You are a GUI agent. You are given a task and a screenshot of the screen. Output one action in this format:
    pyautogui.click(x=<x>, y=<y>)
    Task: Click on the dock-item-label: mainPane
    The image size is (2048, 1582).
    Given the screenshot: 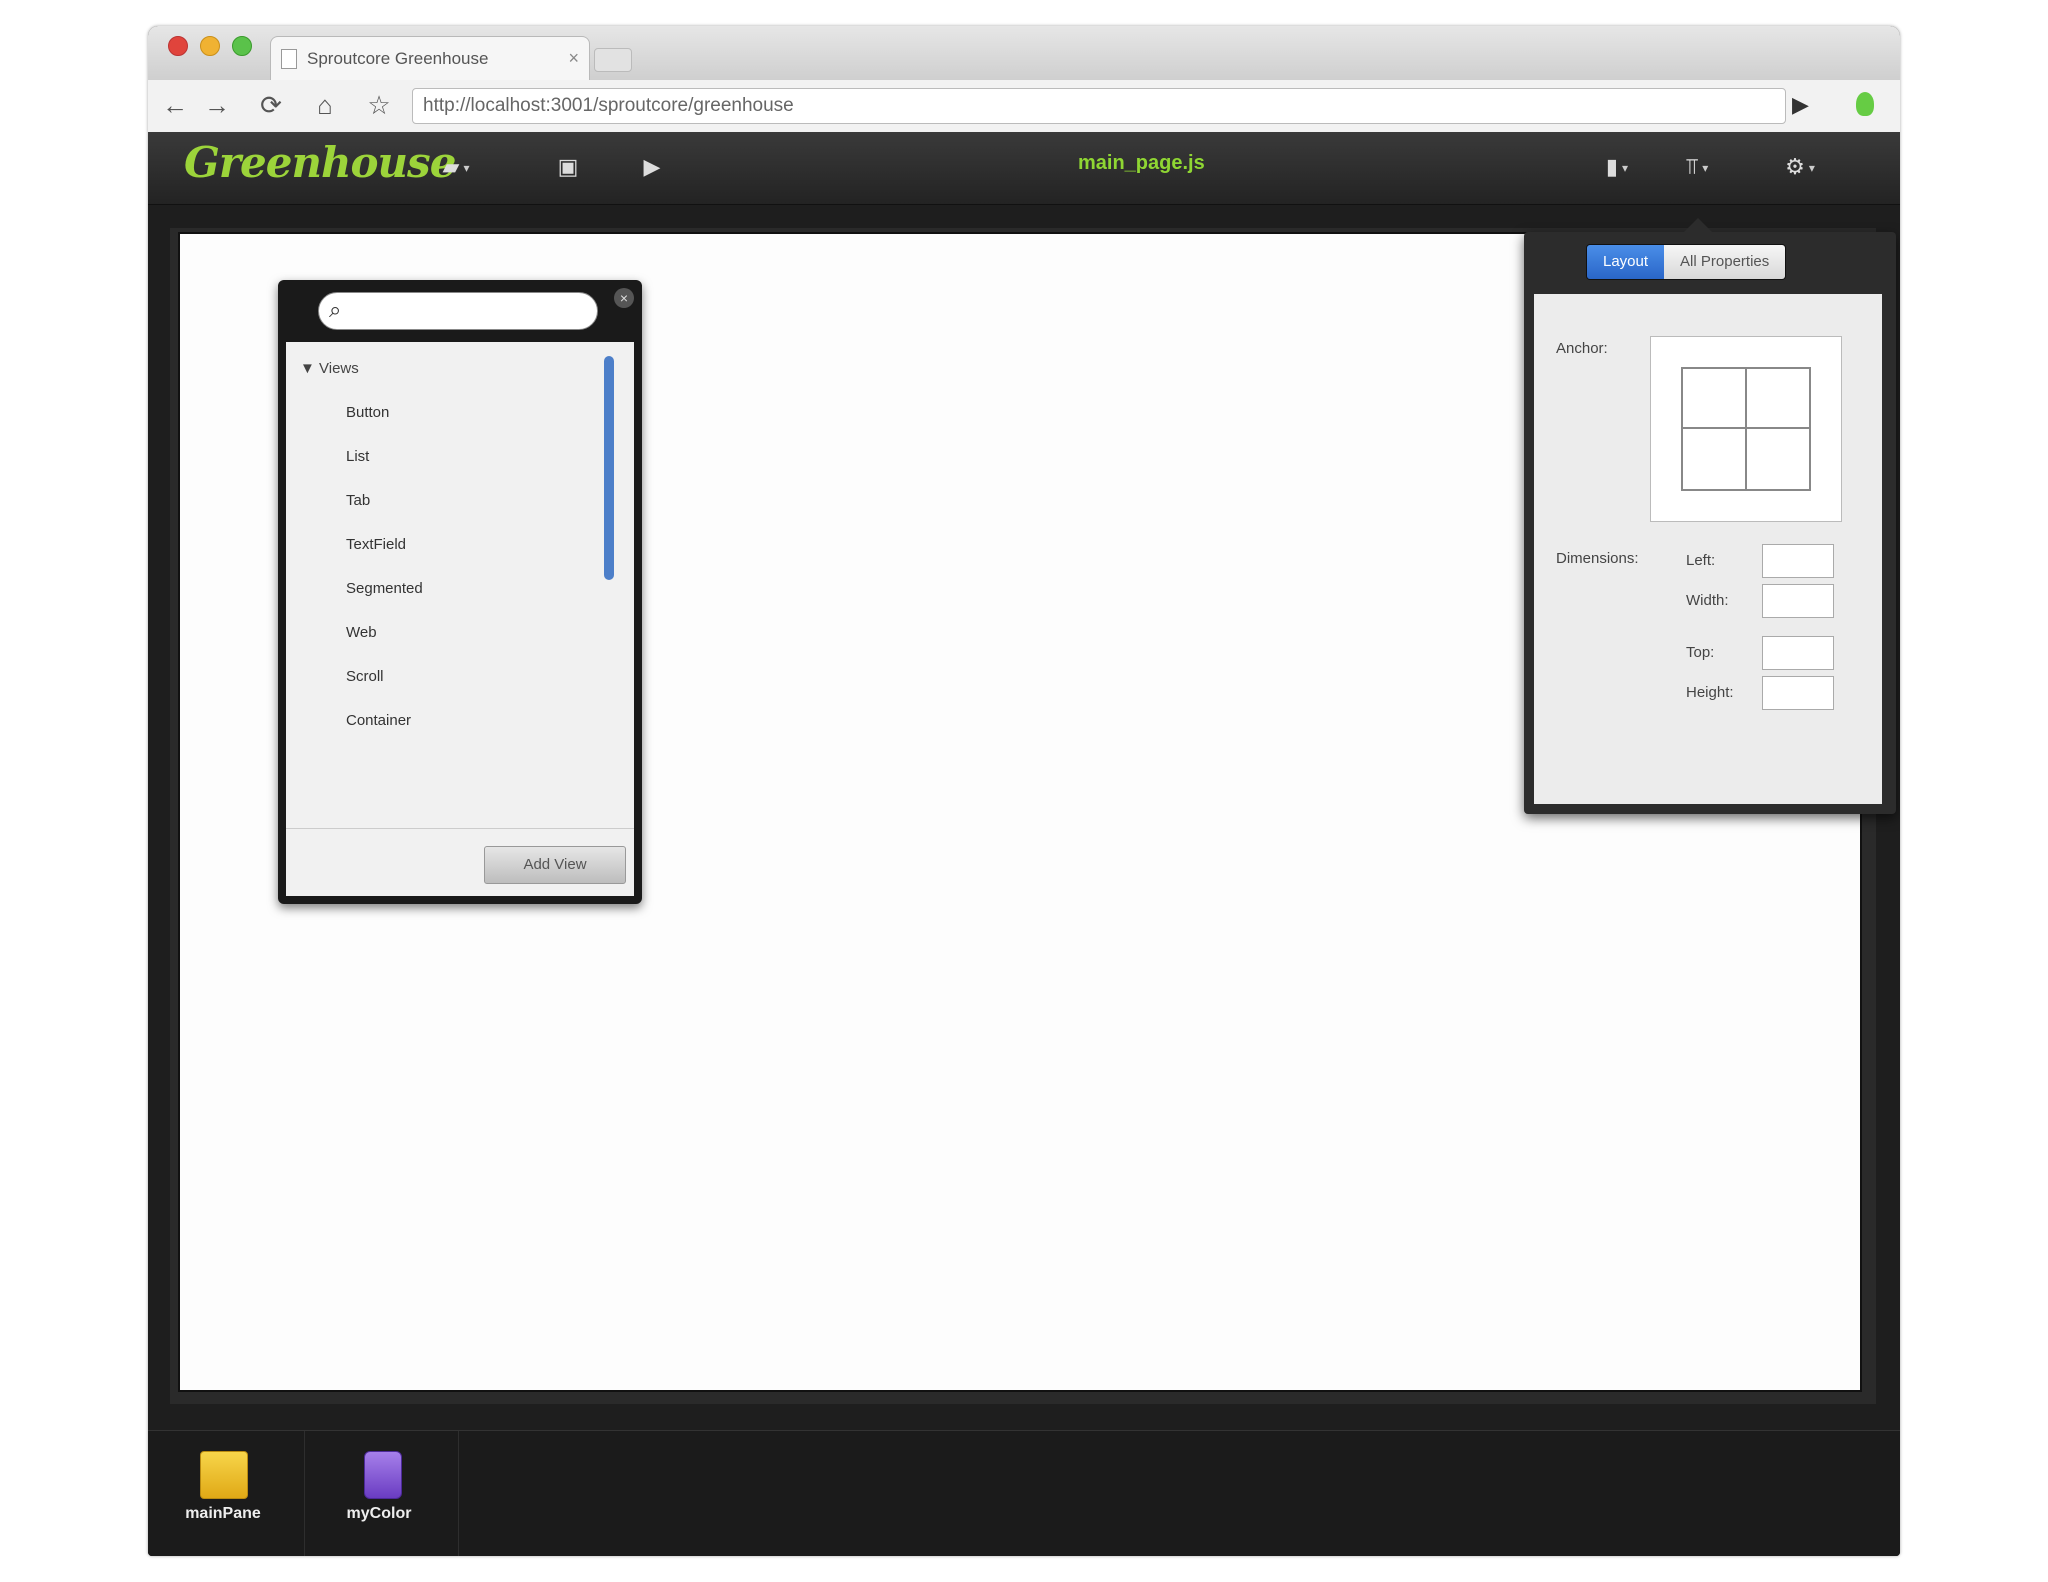 What is the action you would take?
    pyautogui.click(x=223, y=1513)
    